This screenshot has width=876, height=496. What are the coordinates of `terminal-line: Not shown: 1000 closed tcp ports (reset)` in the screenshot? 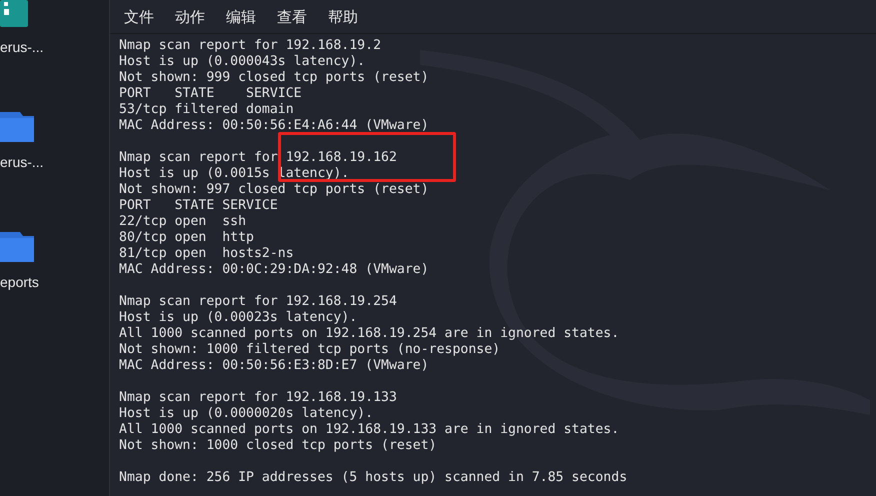 It's located at (278, 446).